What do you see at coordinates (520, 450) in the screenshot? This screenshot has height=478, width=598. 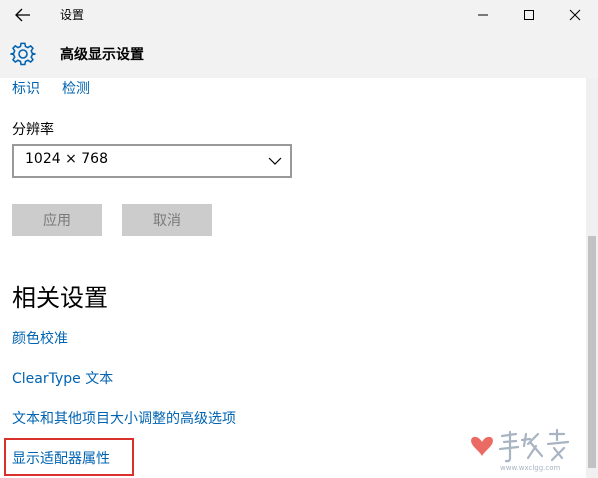 I see `watermark-logo: www.wxclgg.com` at bounding box center [520, 450].